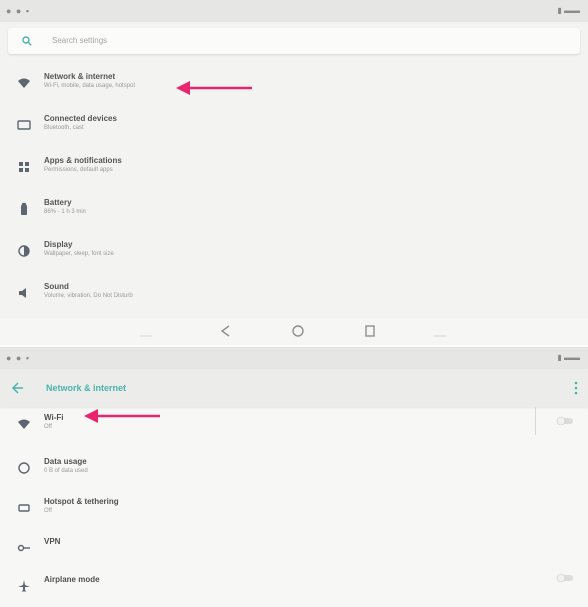 The height and width of the screenshot is (607, 588). I want to click on annotation-arrow-wifi, so click(122, 416).